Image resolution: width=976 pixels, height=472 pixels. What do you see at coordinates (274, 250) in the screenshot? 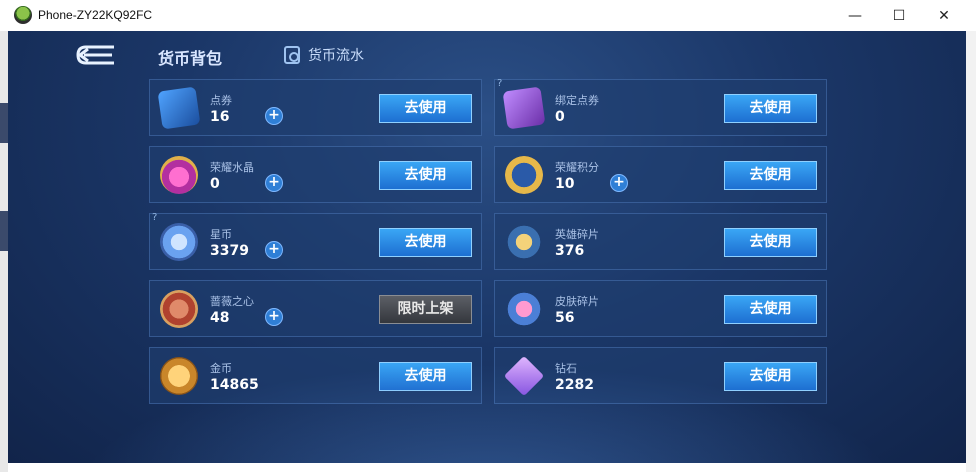
I see `add-star-coin-button: +` at bounding box center [274, 250].